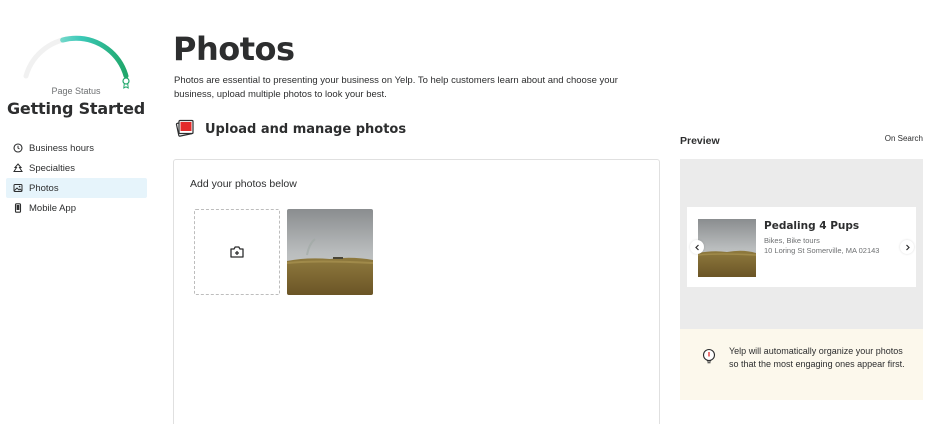  I want to click on specialties-icon, so click(18, 168).